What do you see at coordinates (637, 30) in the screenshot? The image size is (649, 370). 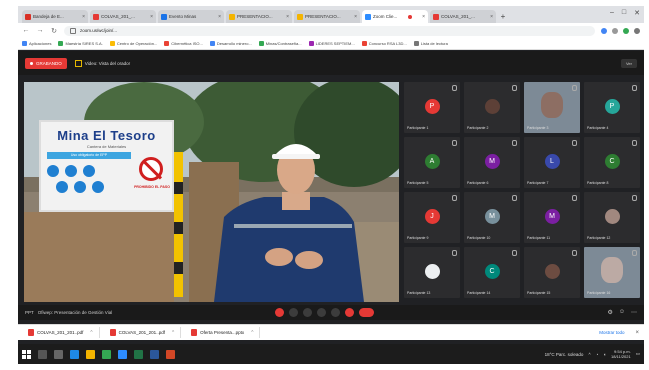 I see `menu-icon` at bounding box center [637, 30].